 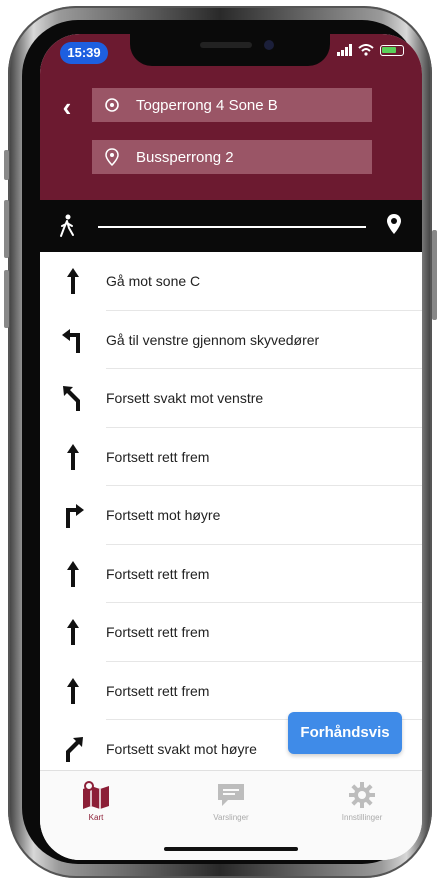 What do you see at coordinates (230, 50) in the screenshot?
I see `notch` at bounding box center [230, 50].